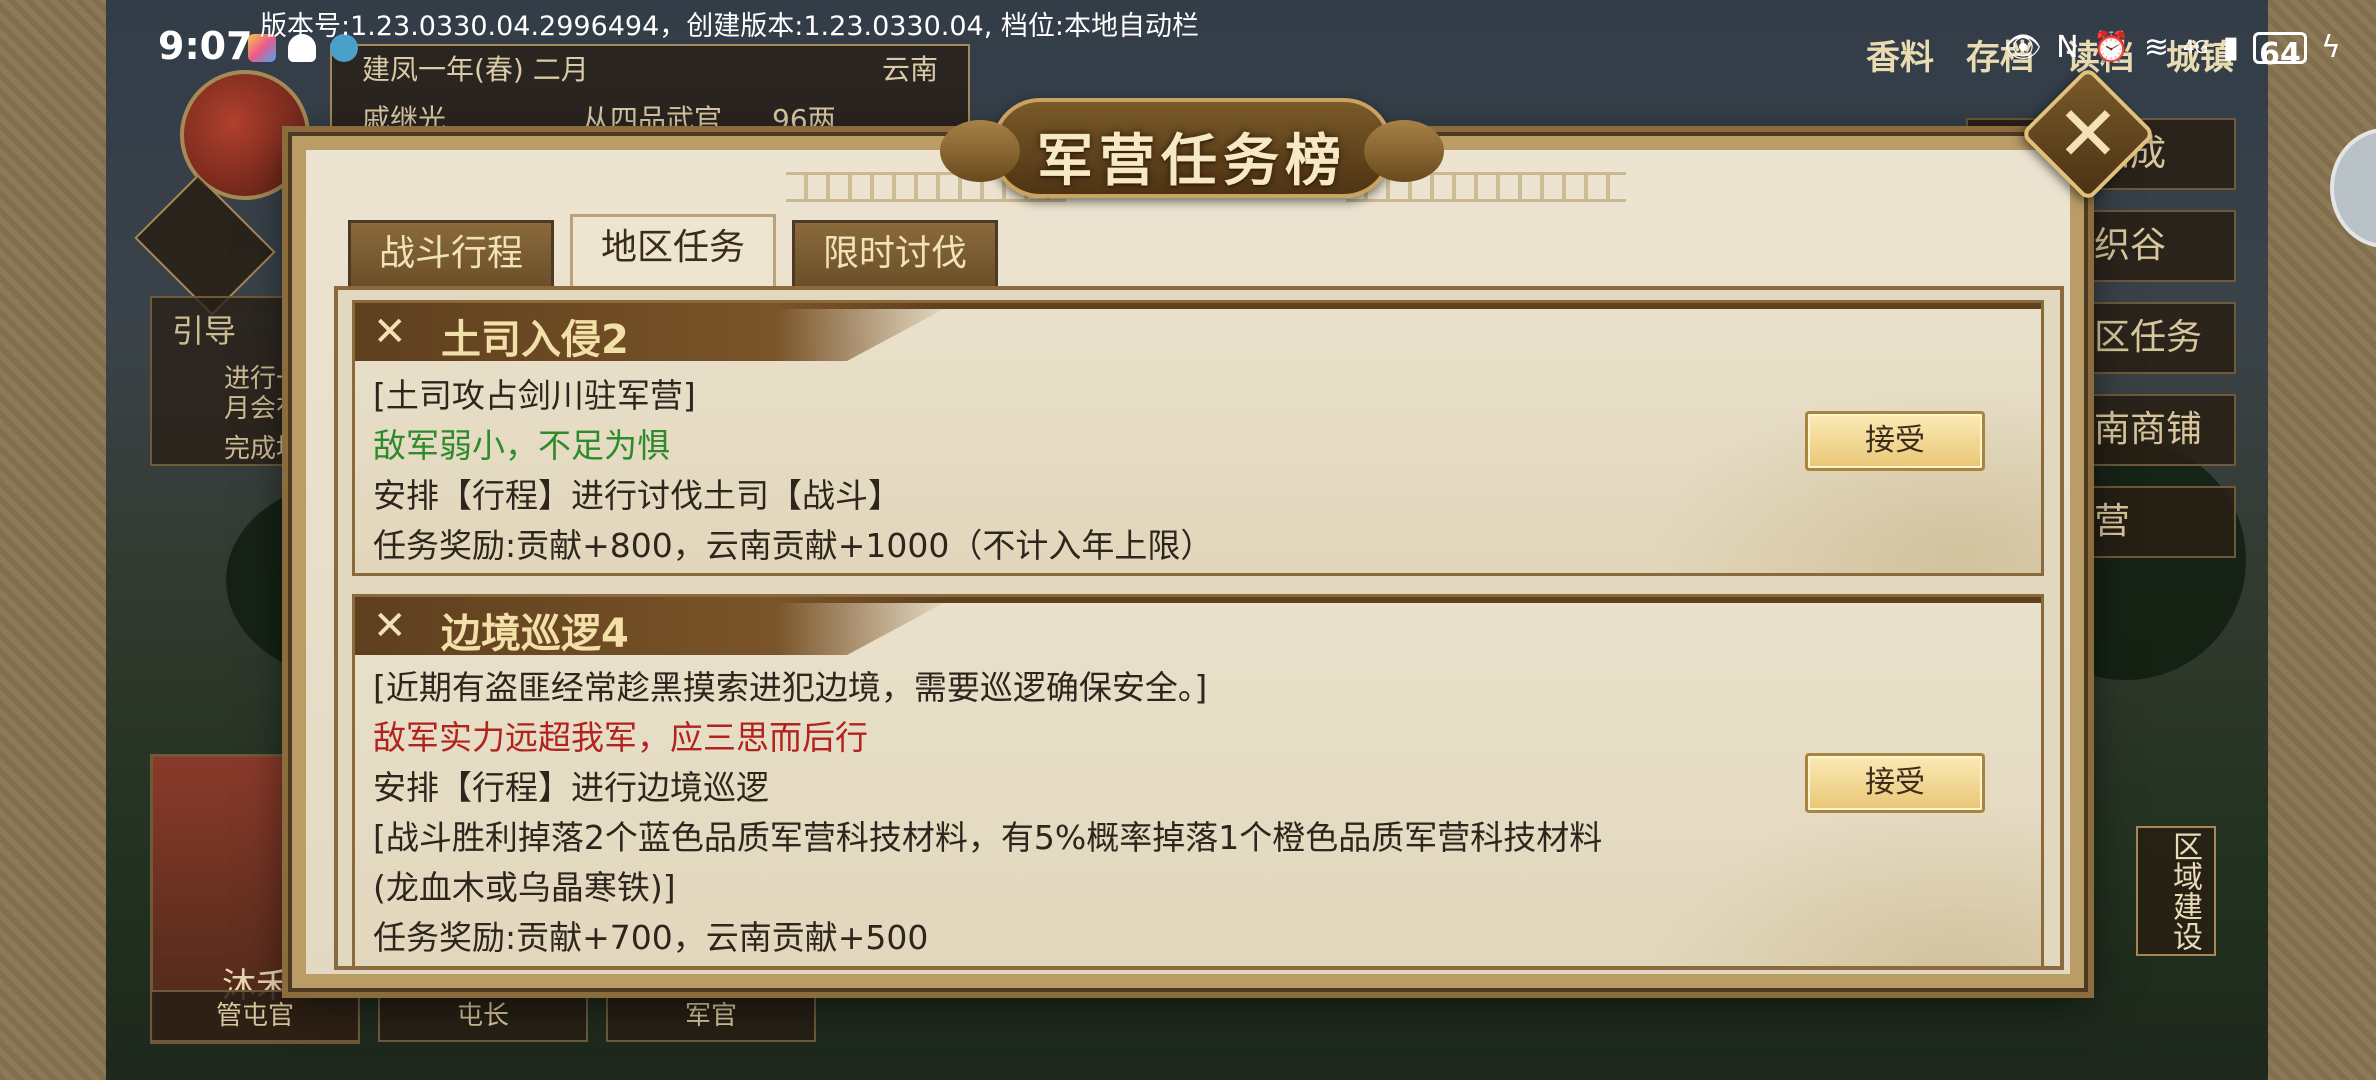 This screenshot has width=2376, height=1080. What do you see at coordinates (651, 937) in the screenshot?
I see `task-reward: 任务奖励:贡献+700，云南贡献+500` at bounding box center [651, 937].